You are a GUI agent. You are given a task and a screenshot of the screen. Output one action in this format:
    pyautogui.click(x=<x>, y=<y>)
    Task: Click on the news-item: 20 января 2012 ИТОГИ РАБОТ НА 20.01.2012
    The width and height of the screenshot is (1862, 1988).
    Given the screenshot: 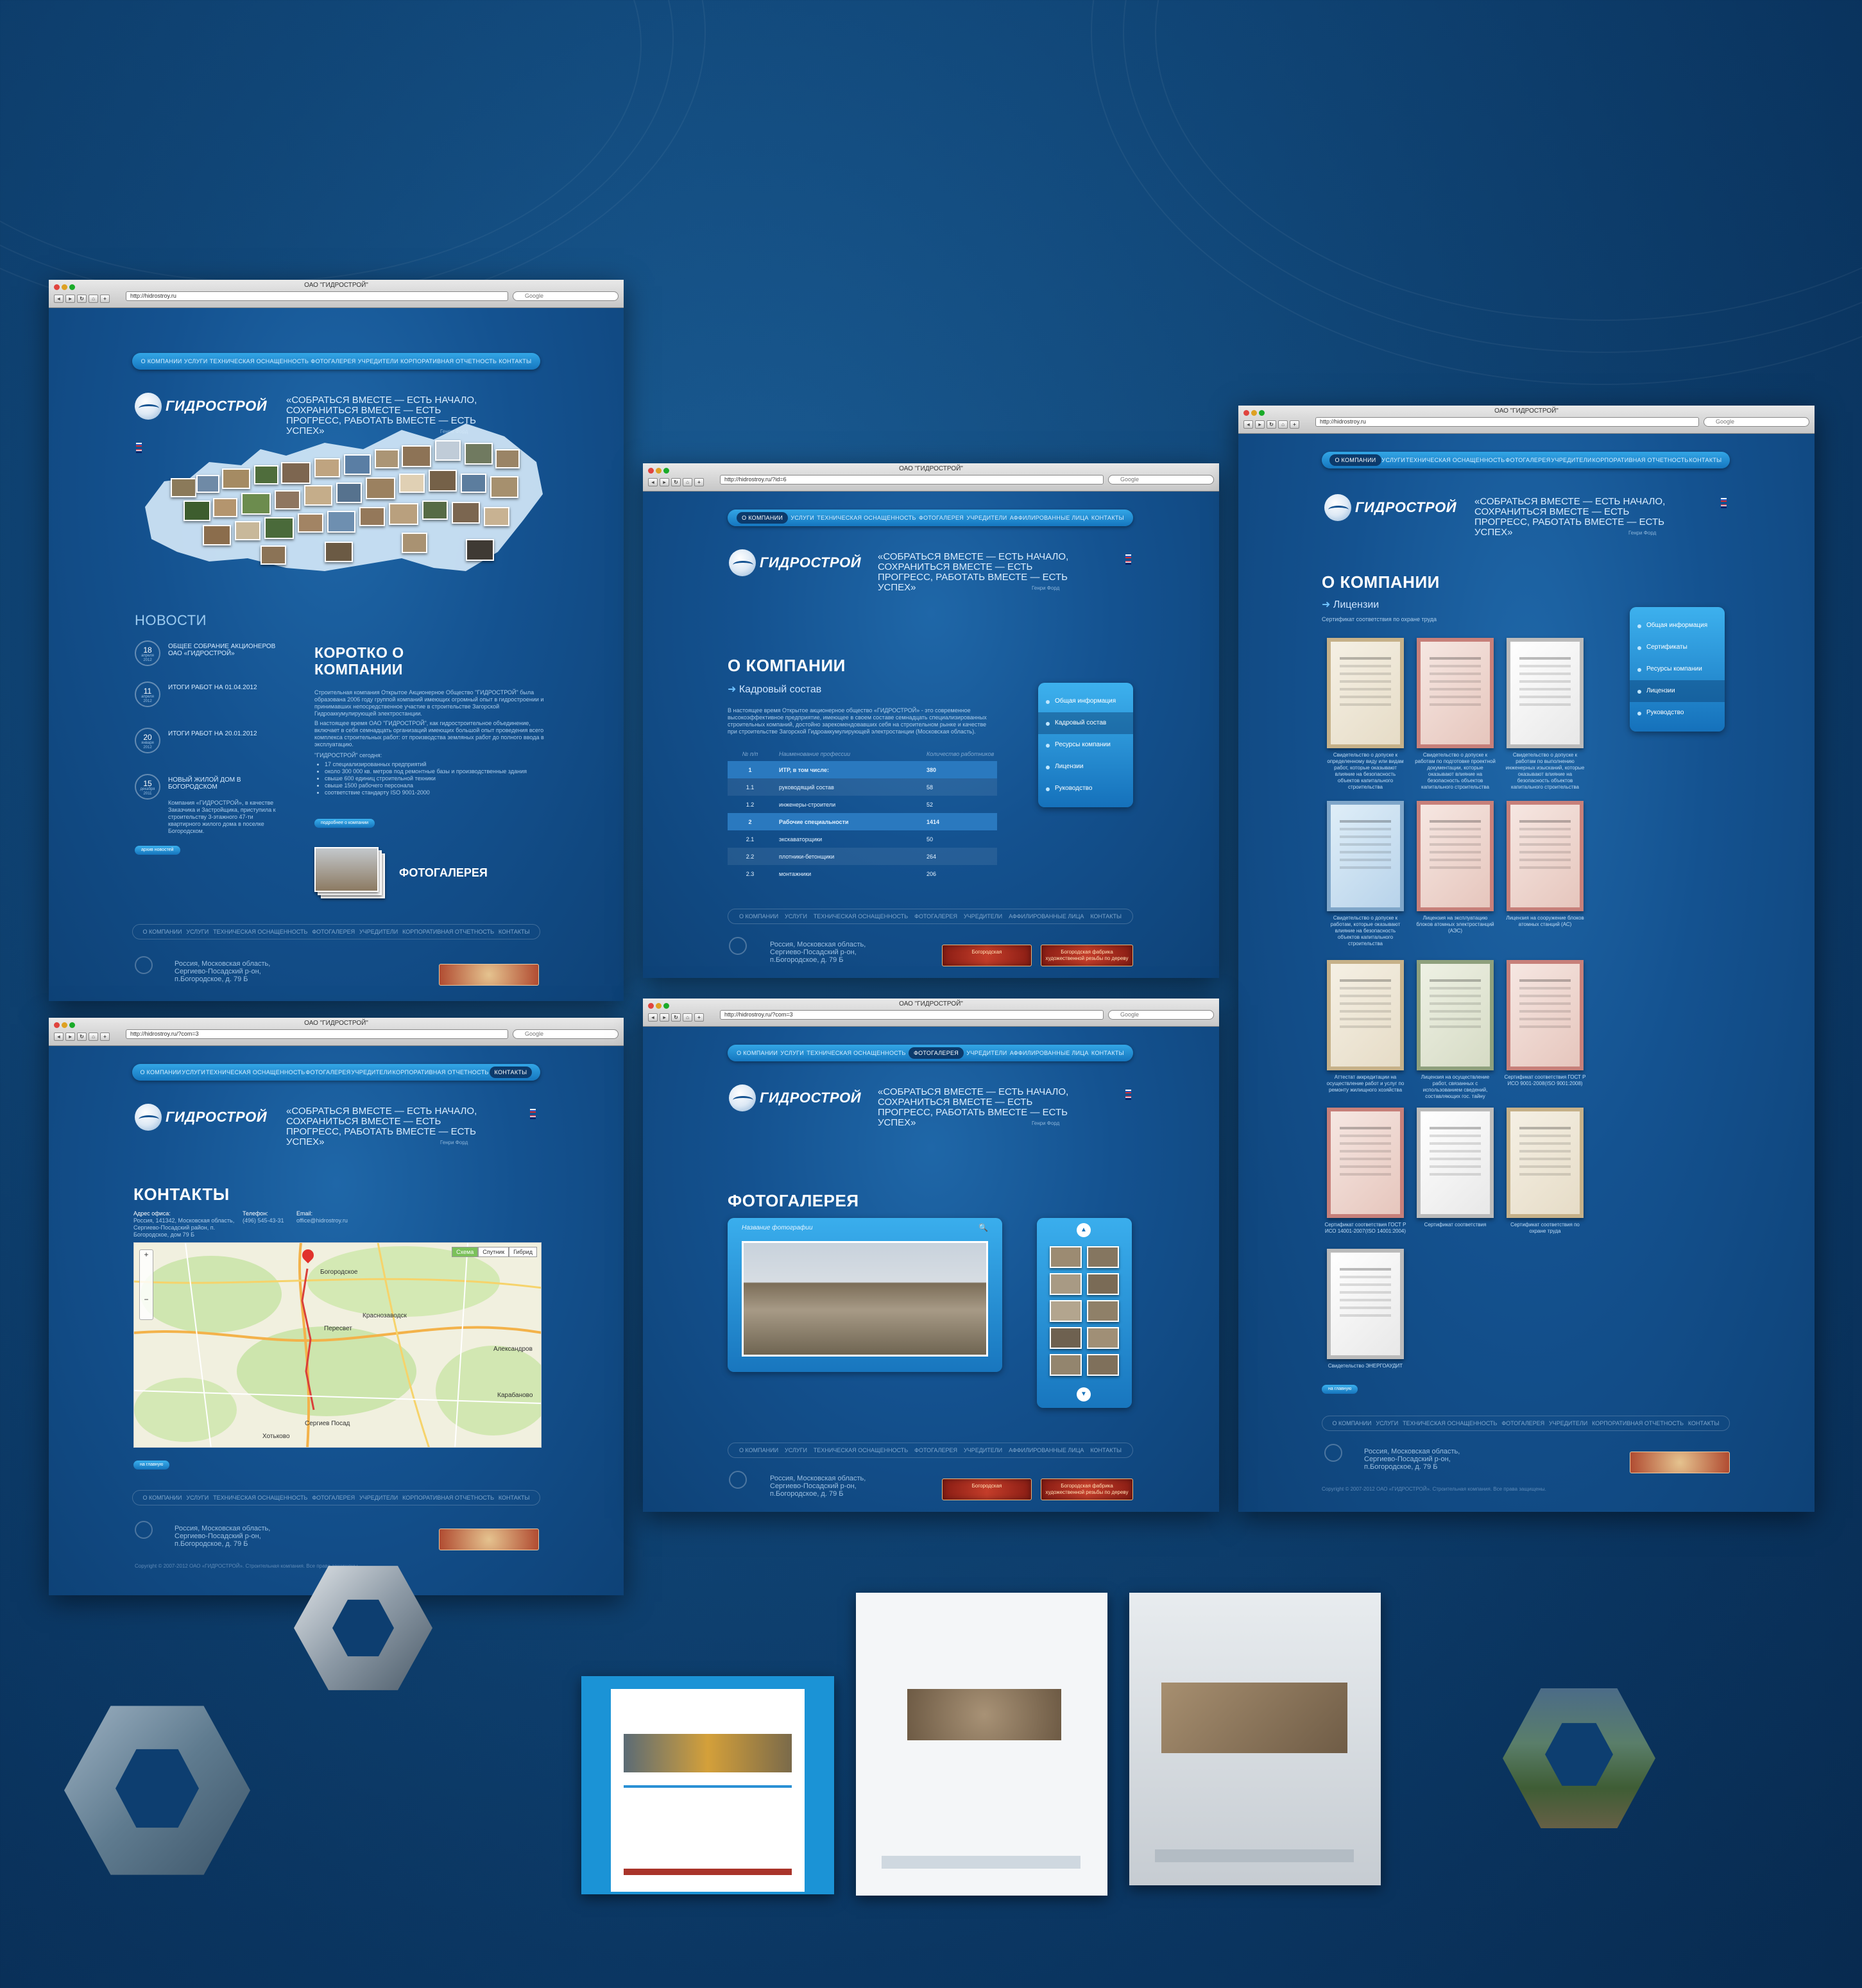 What is the action you would take?
    pyautogui.click(x=212, y=741)
    